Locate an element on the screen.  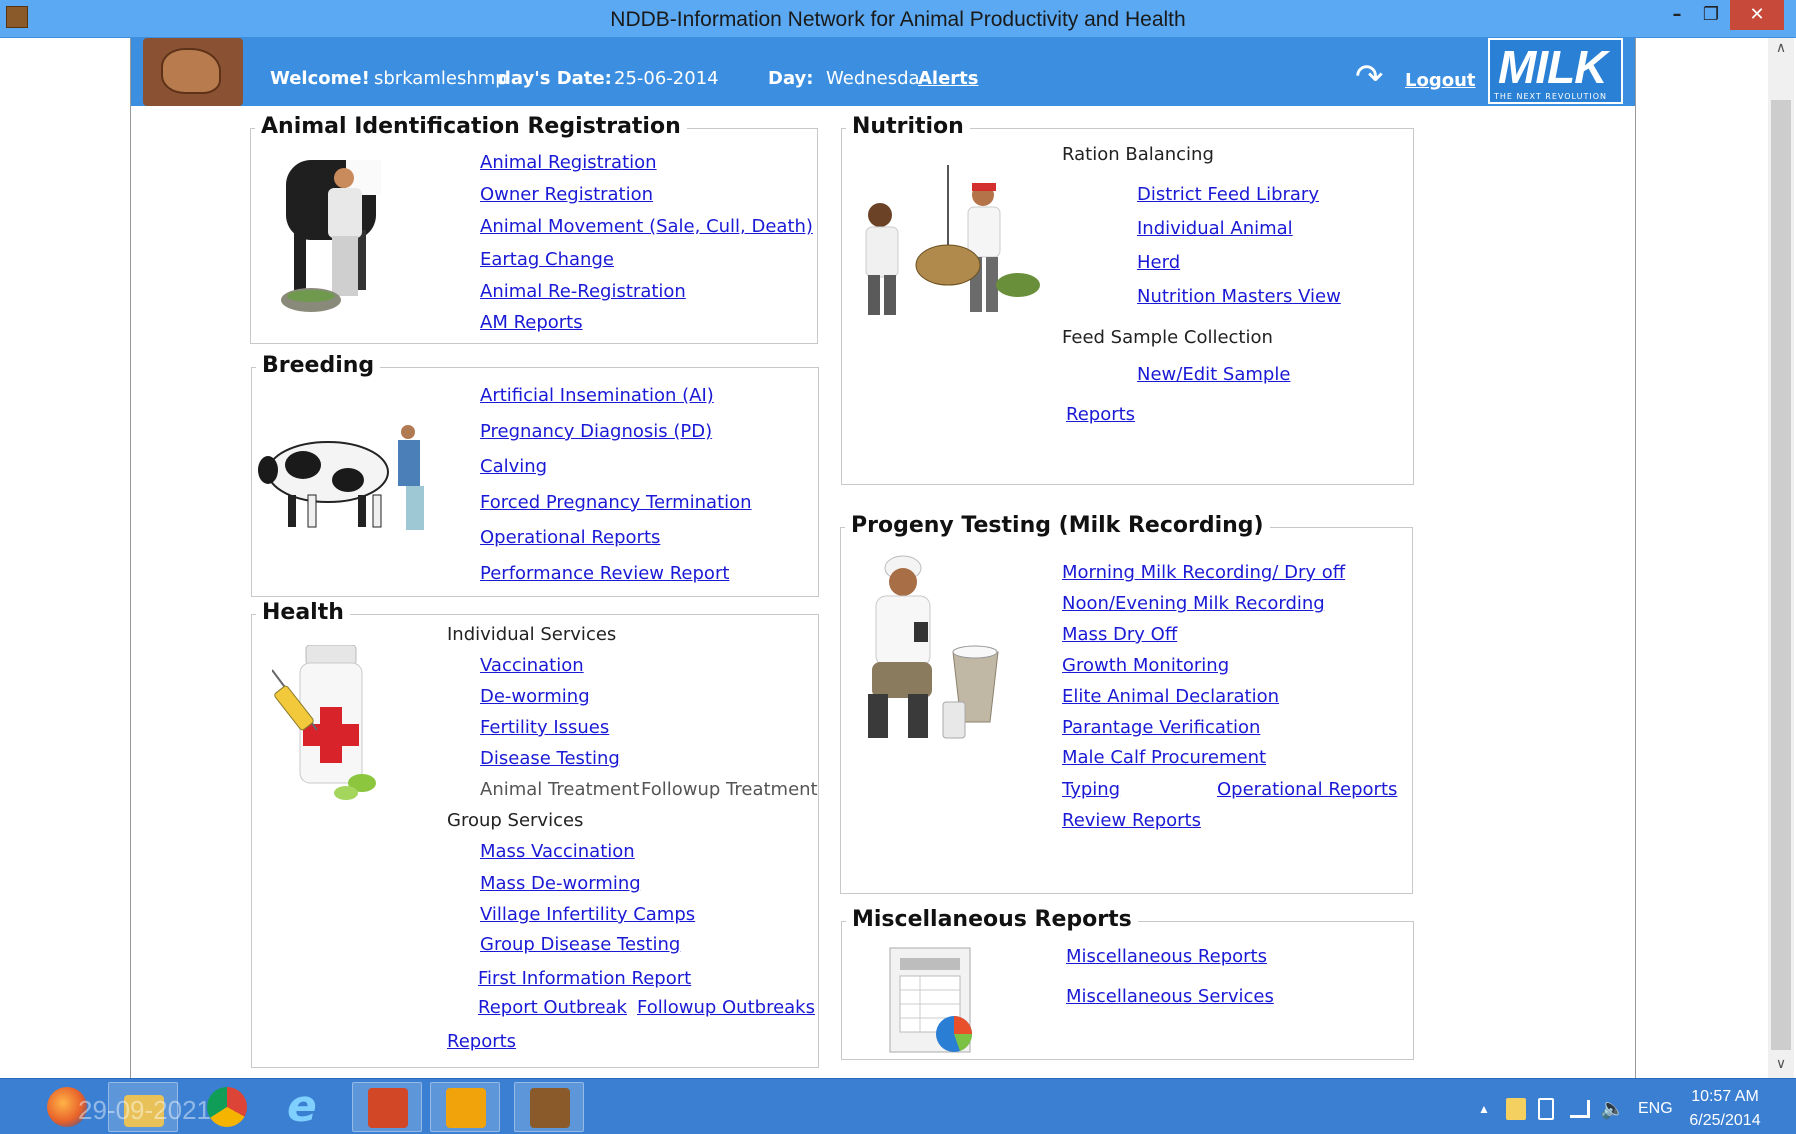
forced-pregnancy-termination-link: Forced Pregnancy Termination is located at coordinates (616, 502).